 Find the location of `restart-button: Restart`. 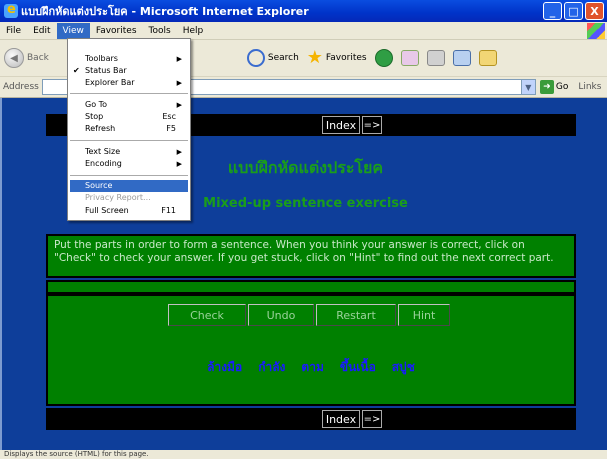

restart-button: Restart is located at coordinates (356, 315).